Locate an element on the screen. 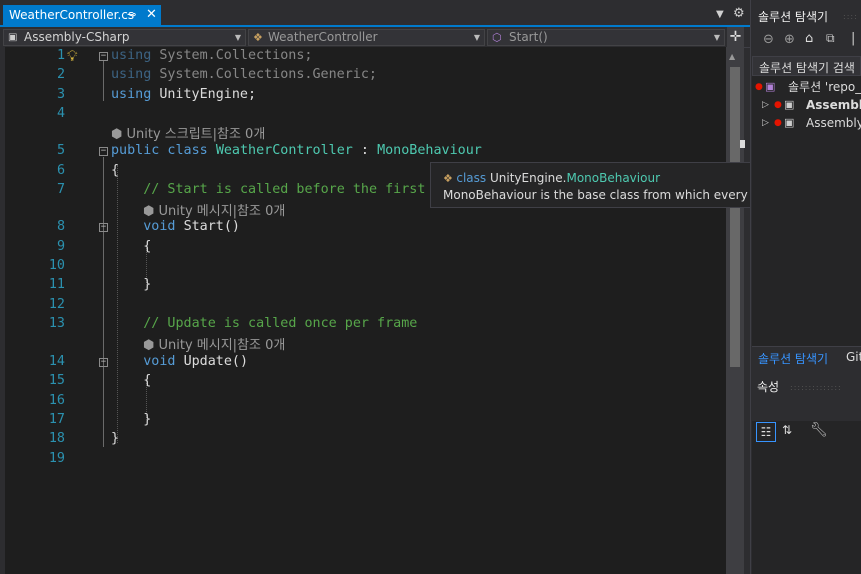 This screenshot has width=861, height=574. tab-solution-explorer: 솔루션 탐색기 is located at coordinates (793, 358).